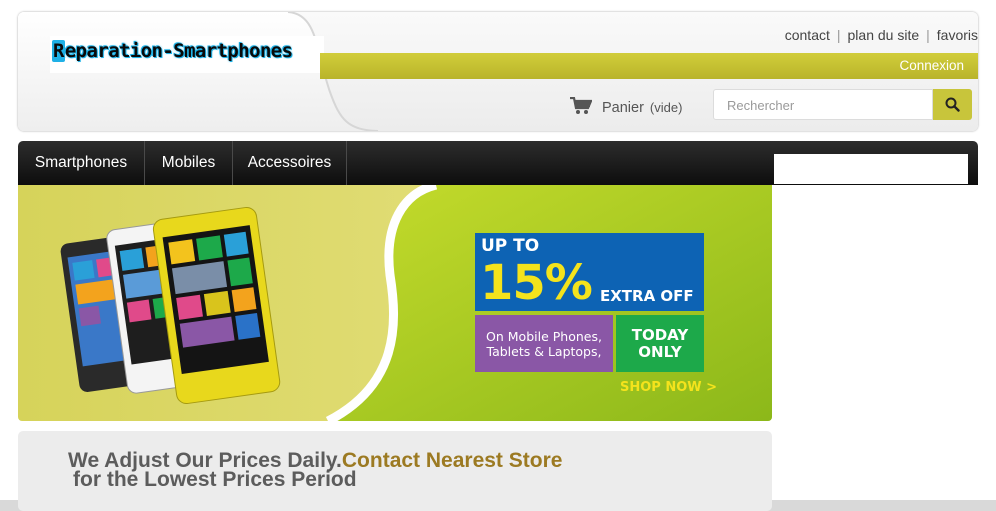  What do you see at coordinates (498, 163) in the screenshot?
I see `main-nav: Smartphones Mobiles Accessoires` at bounding box center [498, 163].